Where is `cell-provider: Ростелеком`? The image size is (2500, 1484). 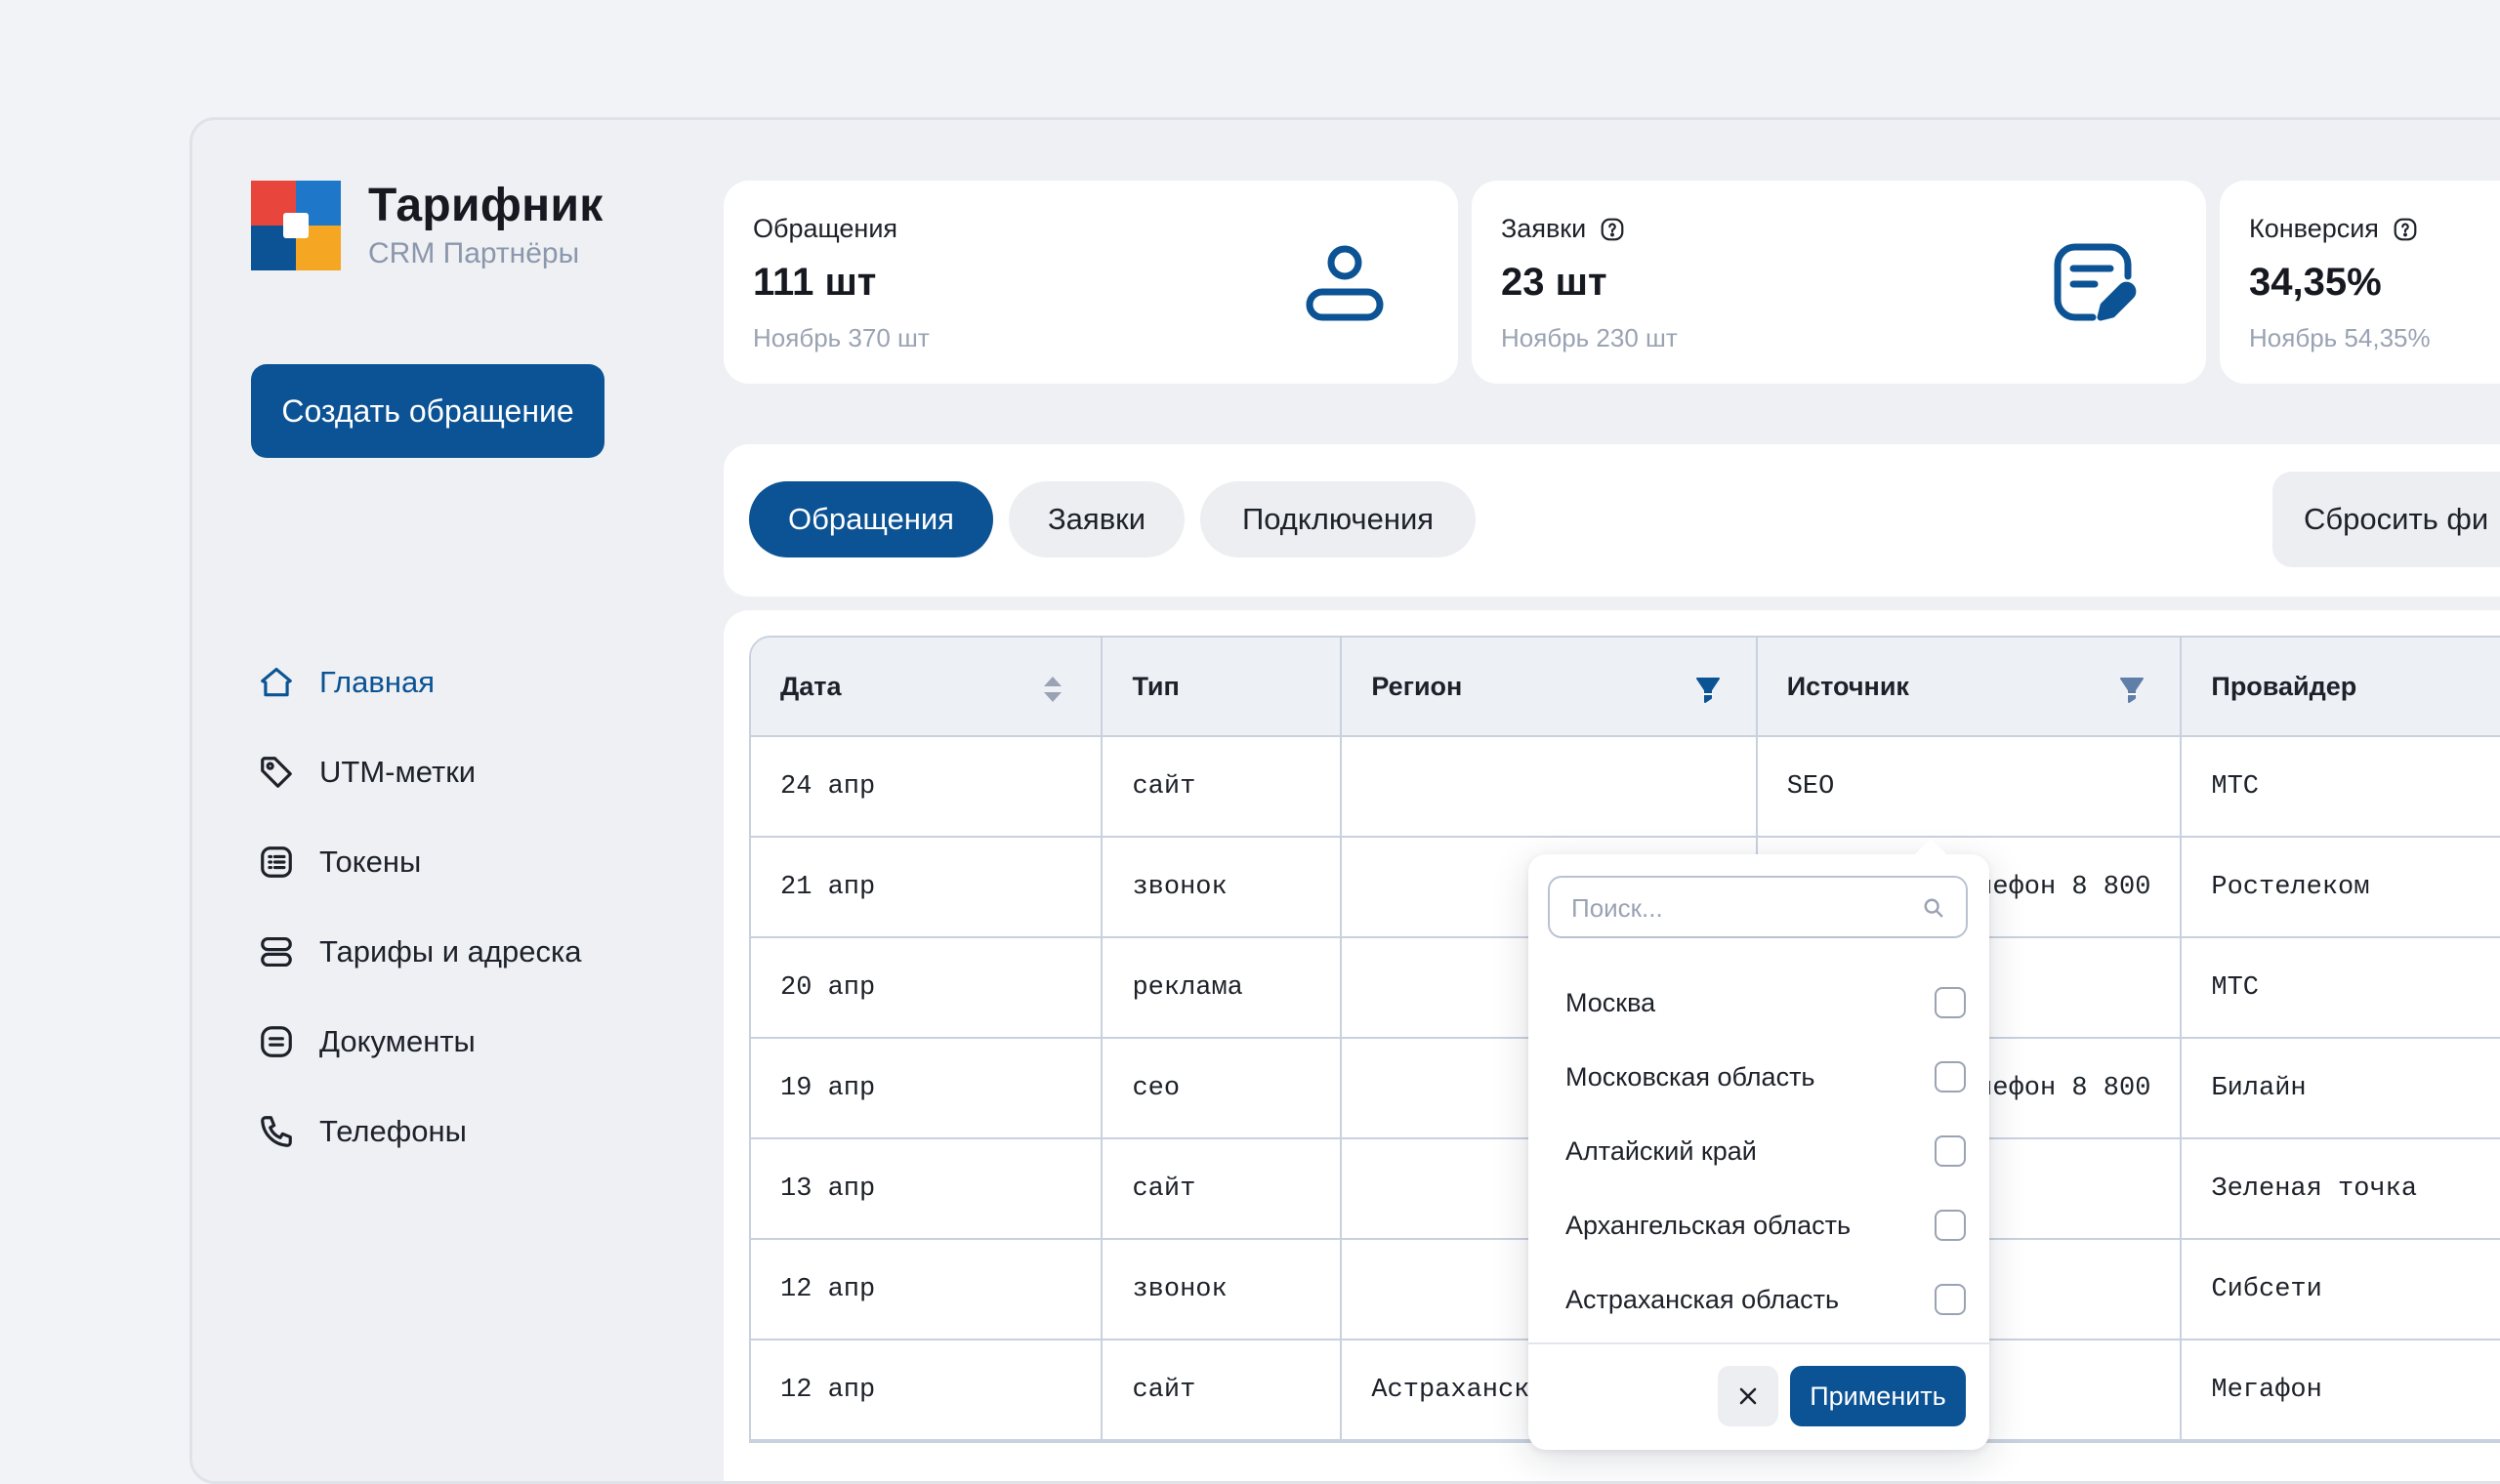
cell-provider: Ростелеком is located at coordinates (2341, 888).